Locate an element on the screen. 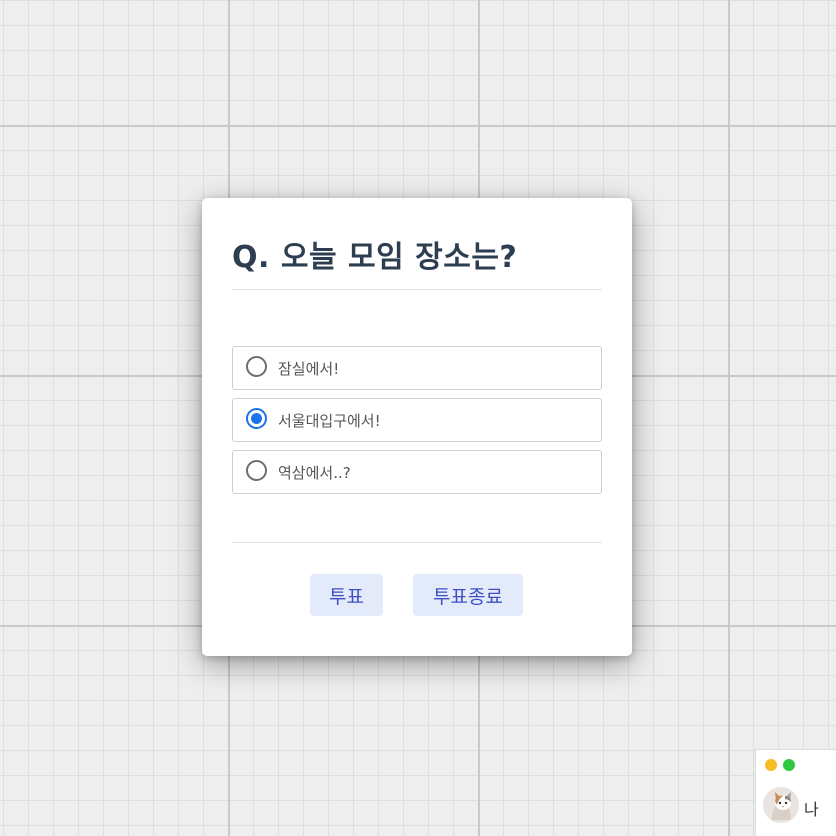 This screenshot has width=836, height=836. status-dot-green is located at coordinates (789, 765).